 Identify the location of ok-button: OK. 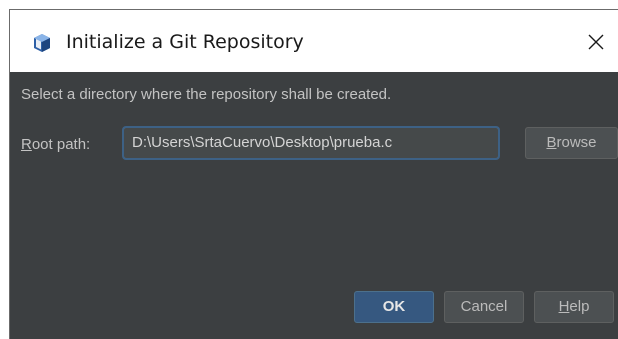
(394, 307).